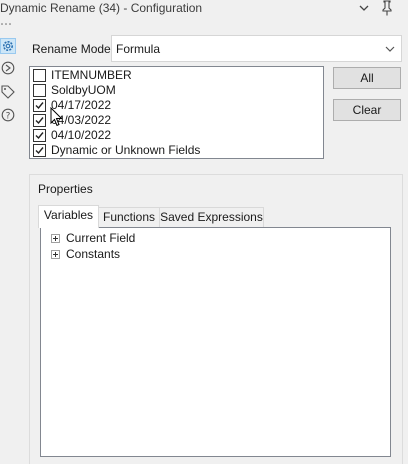 The height and width of the screenshot is (464, 408). I want to click on tree-item-label: Current Field, so click(101, 238).